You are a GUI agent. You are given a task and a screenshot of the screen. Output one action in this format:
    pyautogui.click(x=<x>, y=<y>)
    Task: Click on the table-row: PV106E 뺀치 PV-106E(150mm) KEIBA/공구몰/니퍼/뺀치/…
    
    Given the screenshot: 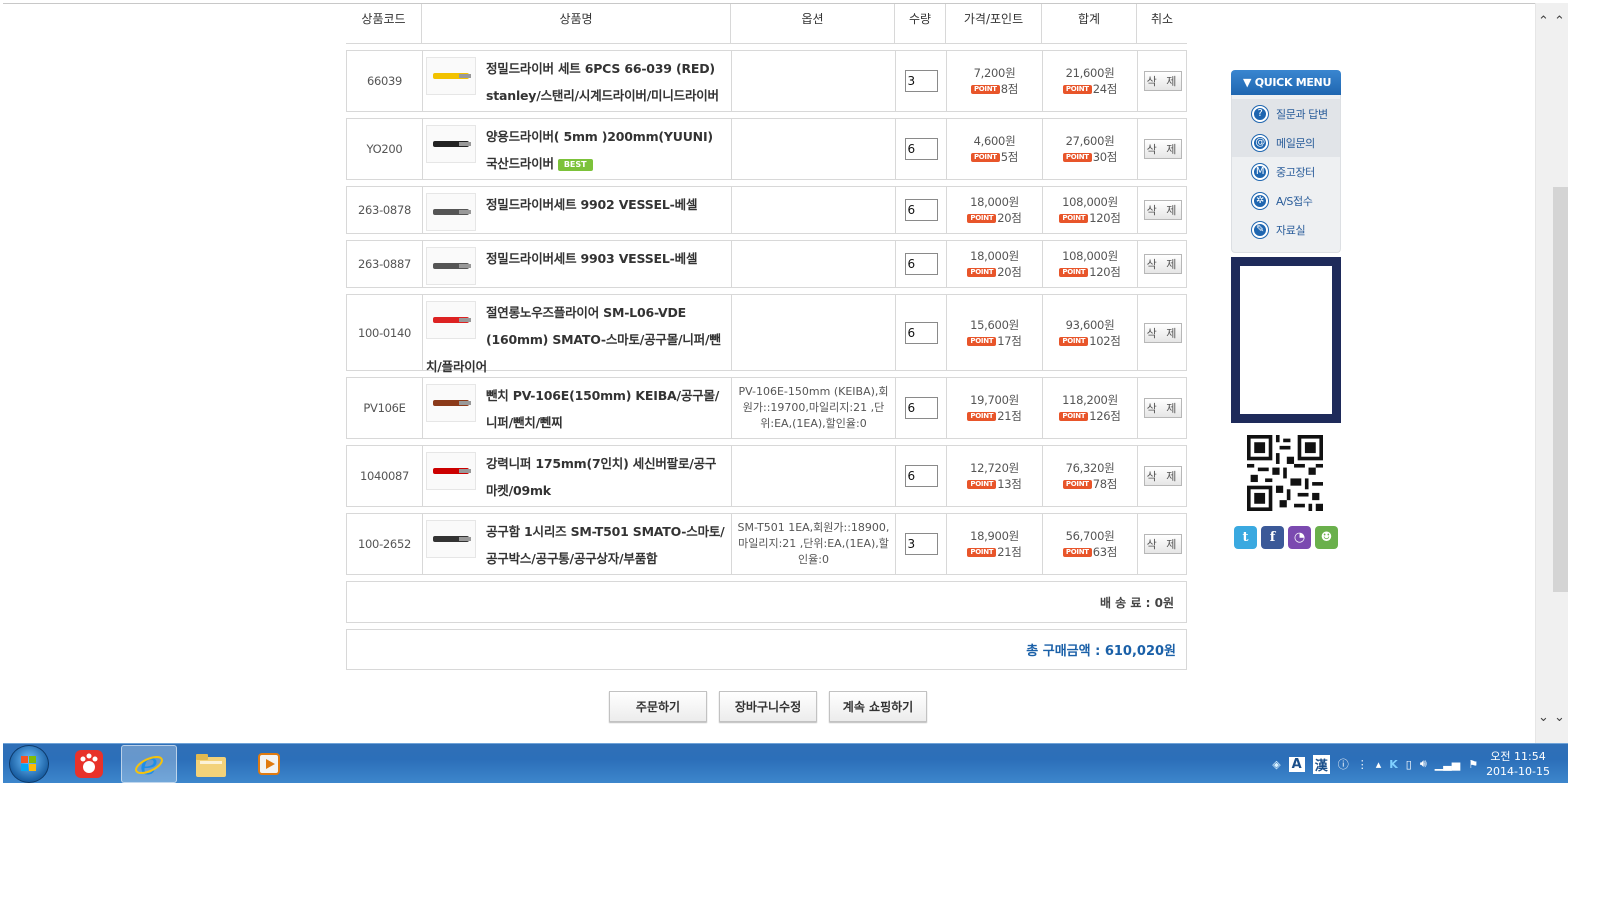 What is the action you would take?
    pyautogui.click(x=766, y=408)
    